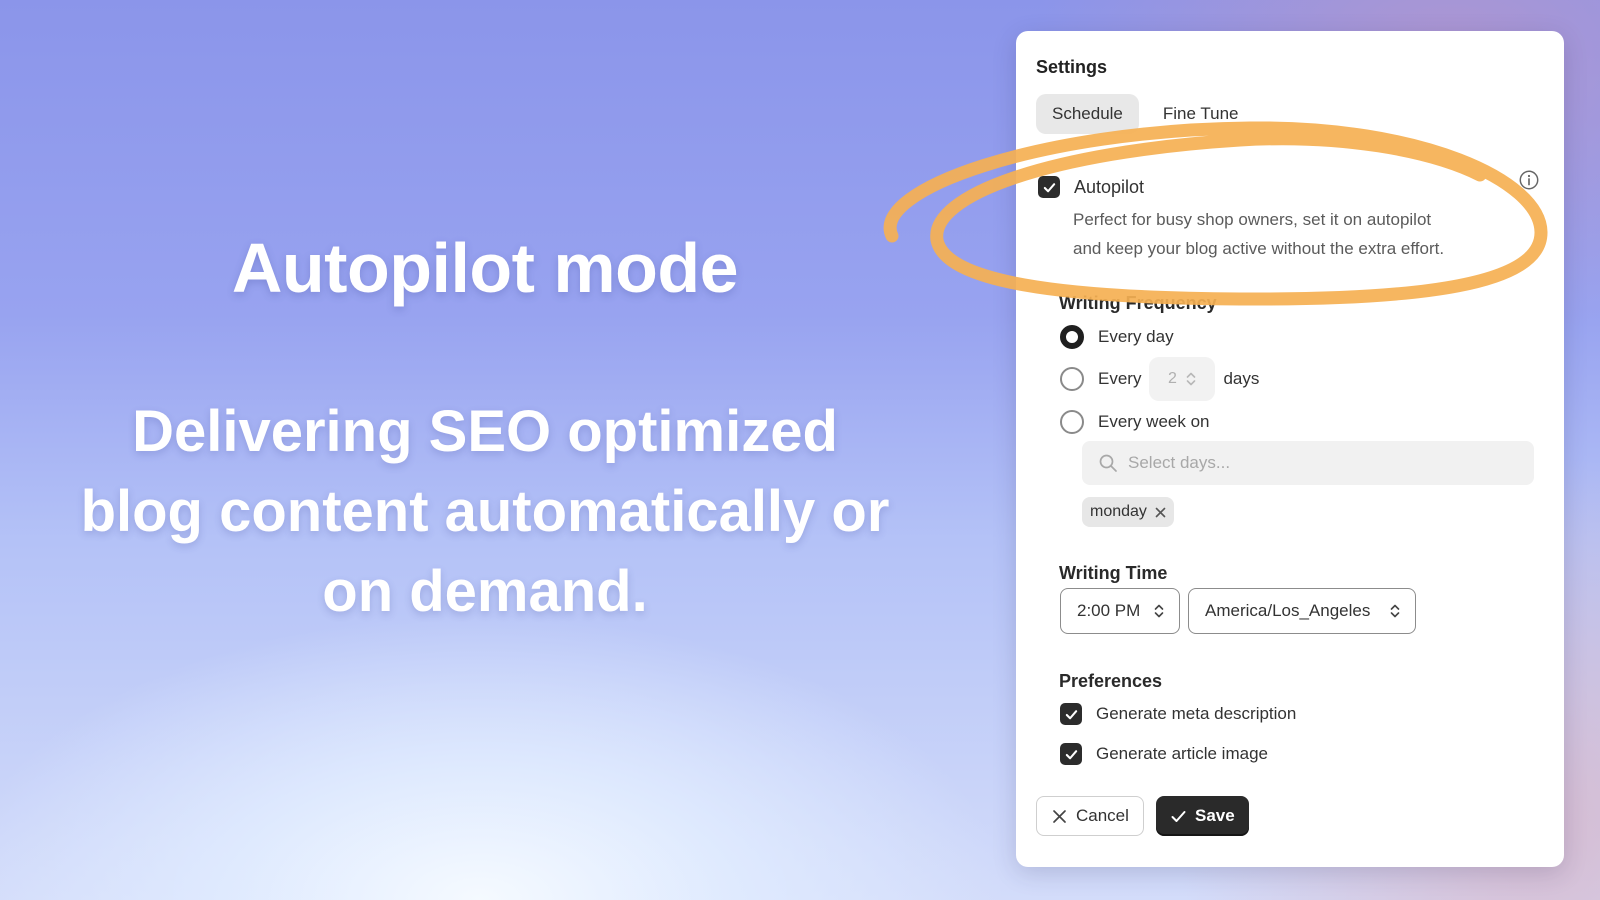 The height and width of the screenshot is (900, 1600). What do you see at coordinates (1113, 573) in the screenshot?
I see `writing-time-heading: Writing Time` at bounding box center [1113, 573].